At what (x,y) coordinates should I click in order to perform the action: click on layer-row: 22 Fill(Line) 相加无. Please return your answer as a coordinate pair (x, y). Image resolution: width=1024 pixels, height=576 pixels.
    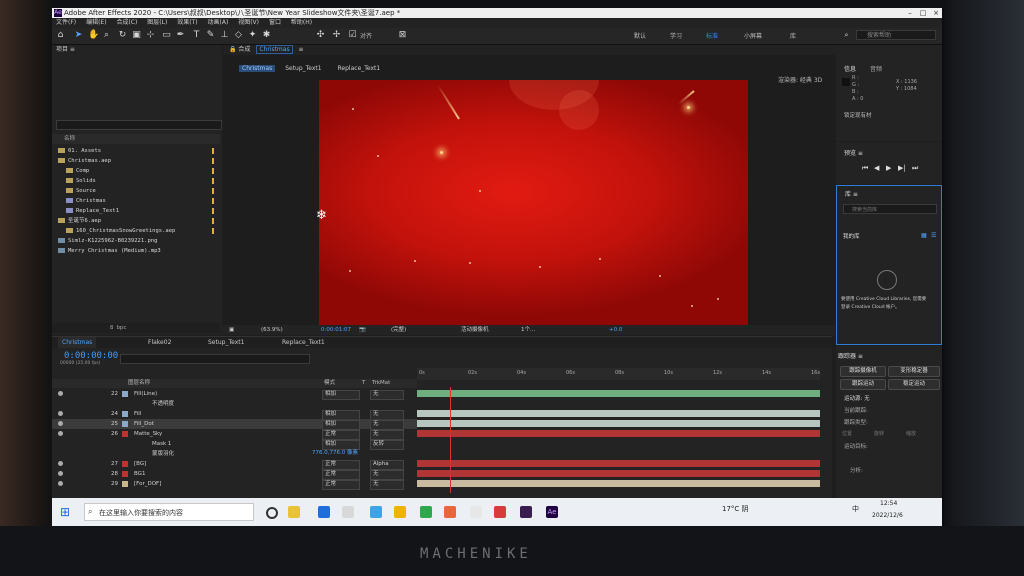
    Looking at the image, I should click on (234, 394).